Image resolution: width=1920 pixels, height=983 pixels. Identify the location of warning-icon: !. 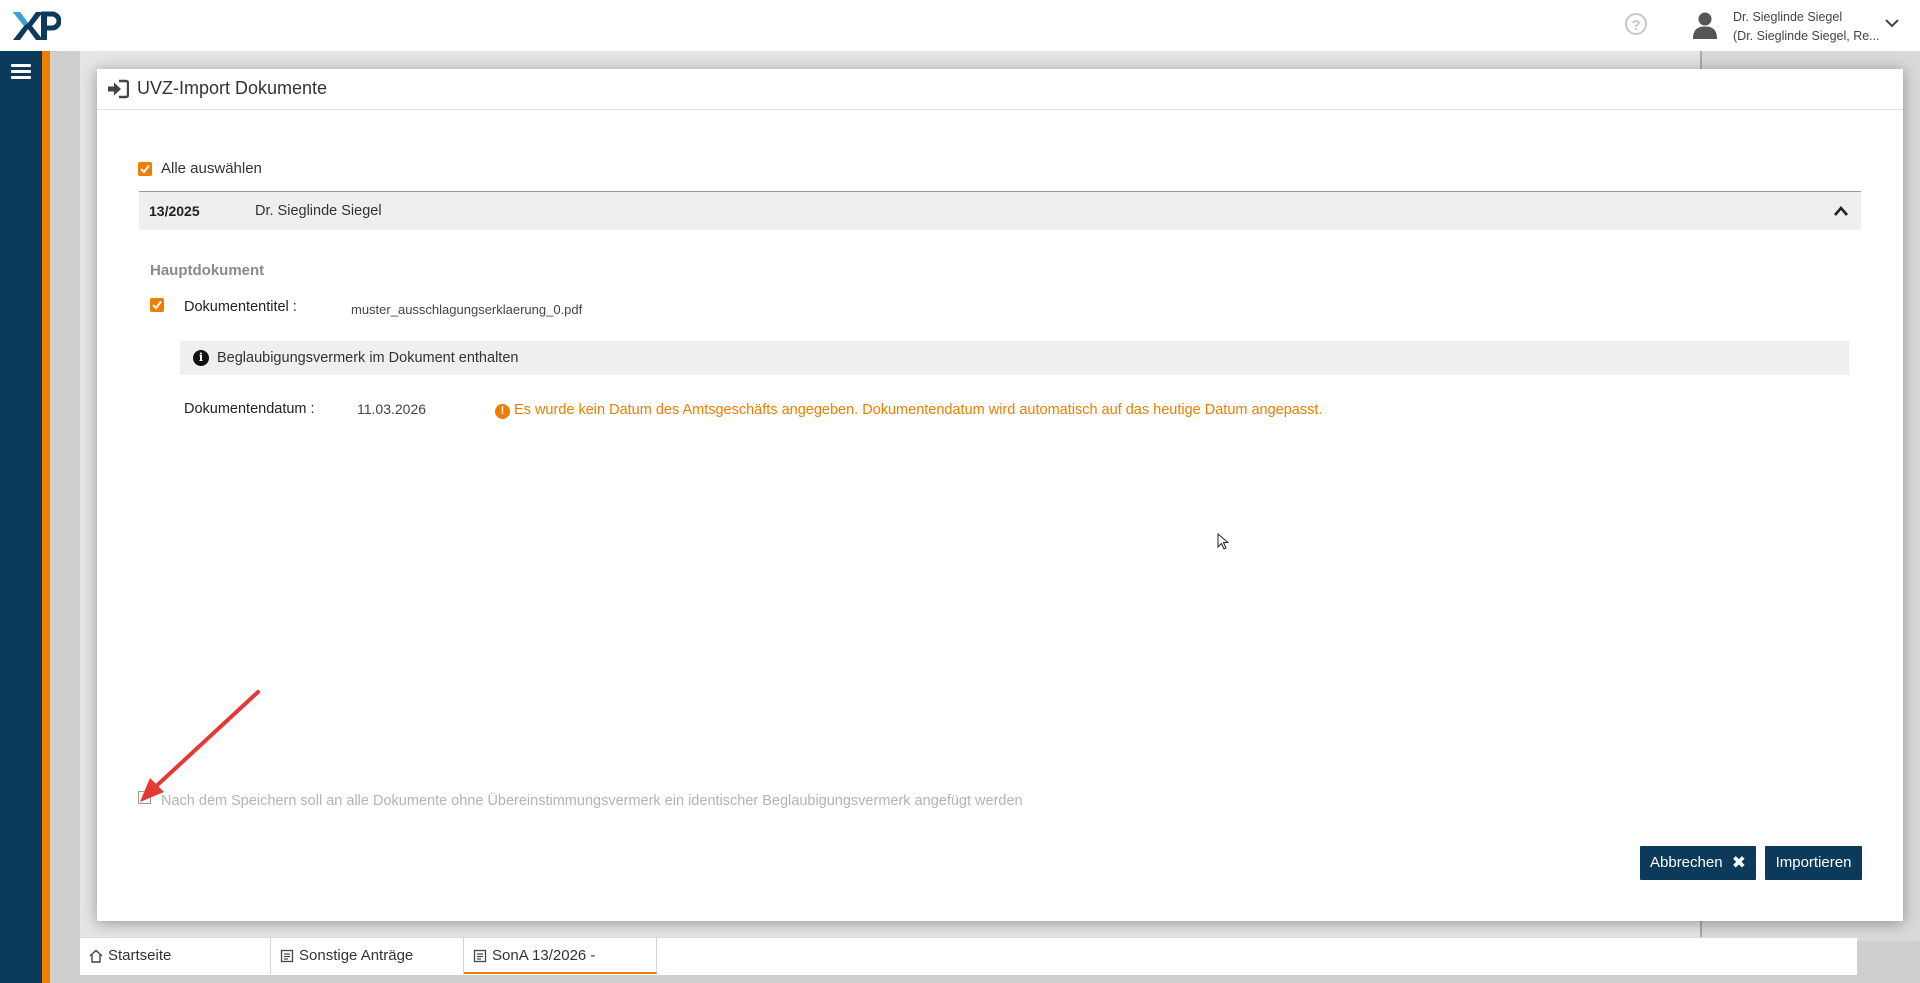
(502, 411).